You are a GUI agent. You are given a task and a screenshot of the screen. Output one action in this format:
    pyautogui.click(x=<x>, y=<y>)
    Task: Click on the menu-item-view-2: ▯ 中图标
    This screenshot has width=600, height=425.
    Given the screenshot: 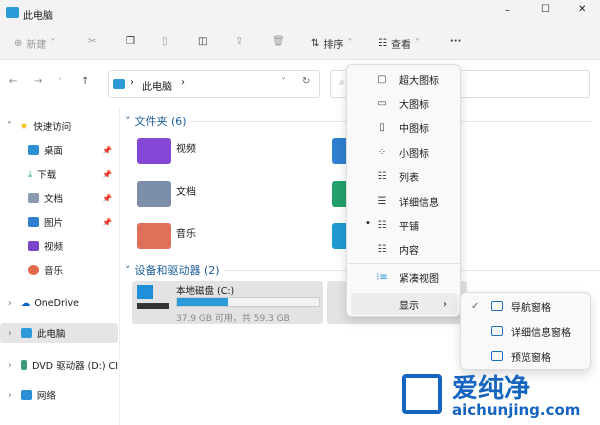 What is the action you would take?
    pyautogui.click(x=404, y=128)
    